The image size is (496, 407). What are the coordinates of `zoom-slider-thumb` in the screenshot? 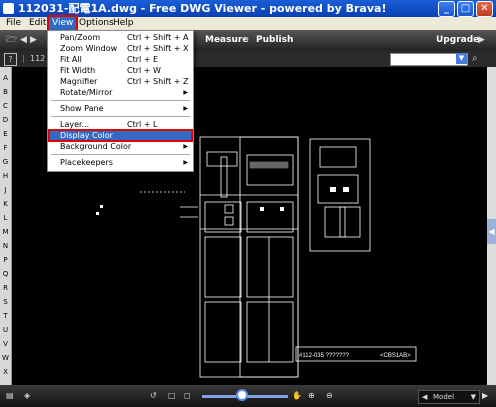 It's located at (242, 395).